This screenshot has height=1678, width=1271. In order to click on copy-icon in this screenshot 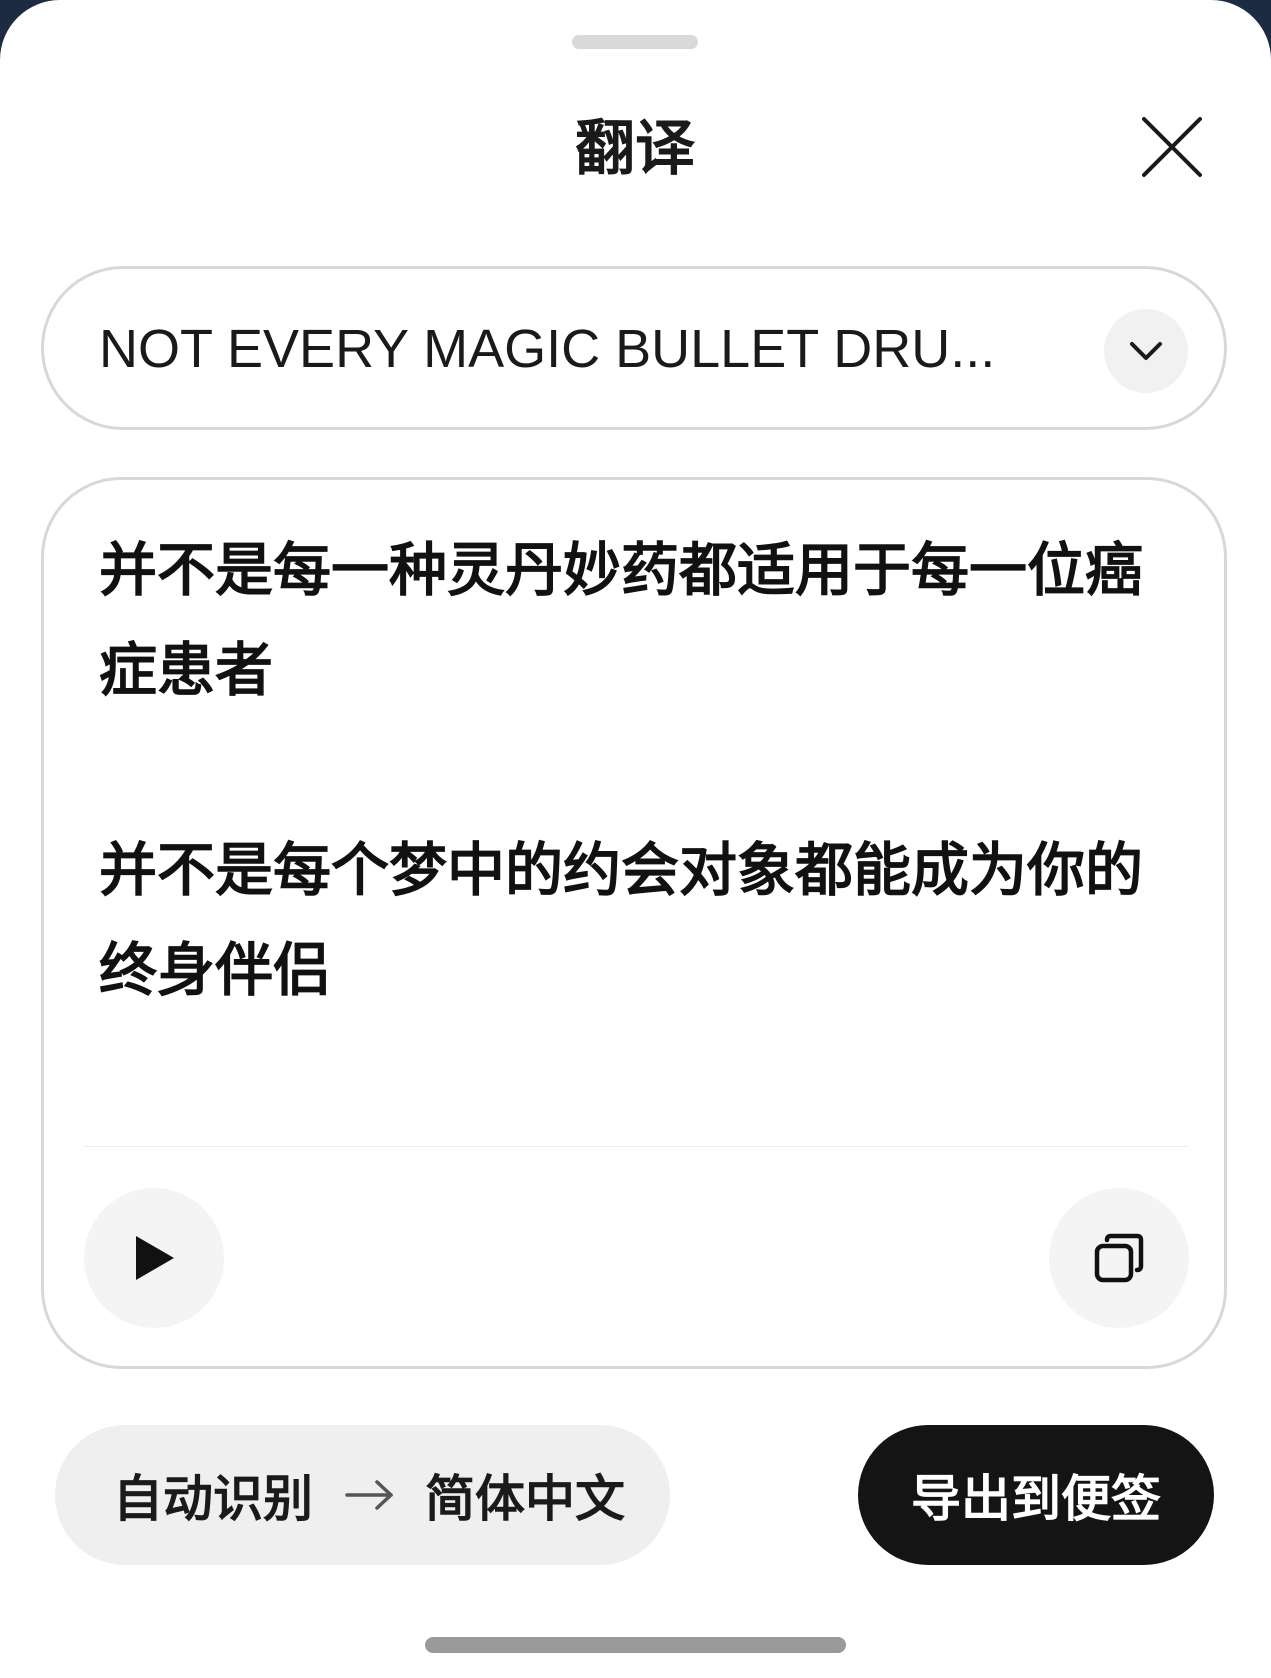, I will do `click(1119, 1258)`.